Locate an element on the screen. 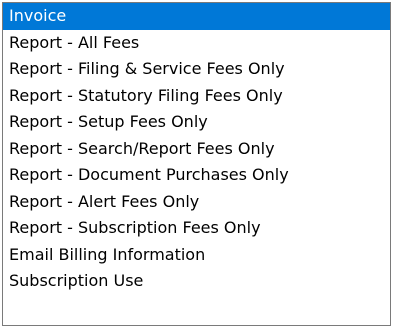  option-email-billing-information: Email Billing Information is located at coordinates (196, 255).